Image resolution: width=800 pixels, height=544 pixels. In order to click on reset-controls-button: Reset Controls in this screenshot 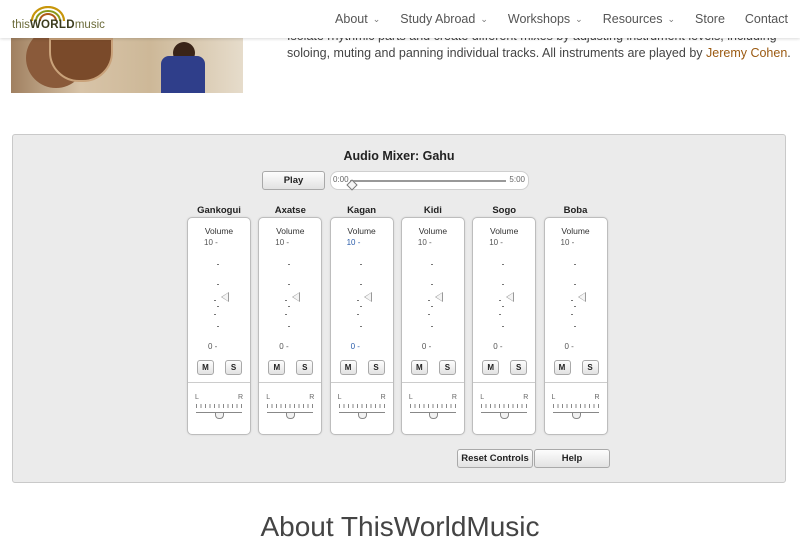, I will do `click(495, 458)`.